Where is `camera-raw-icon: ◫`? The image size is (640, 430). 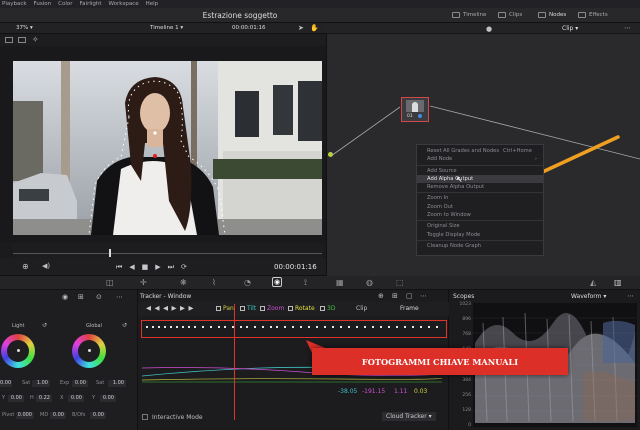
camera-raw-icon: ◫ is located at coordinates (110, 282).